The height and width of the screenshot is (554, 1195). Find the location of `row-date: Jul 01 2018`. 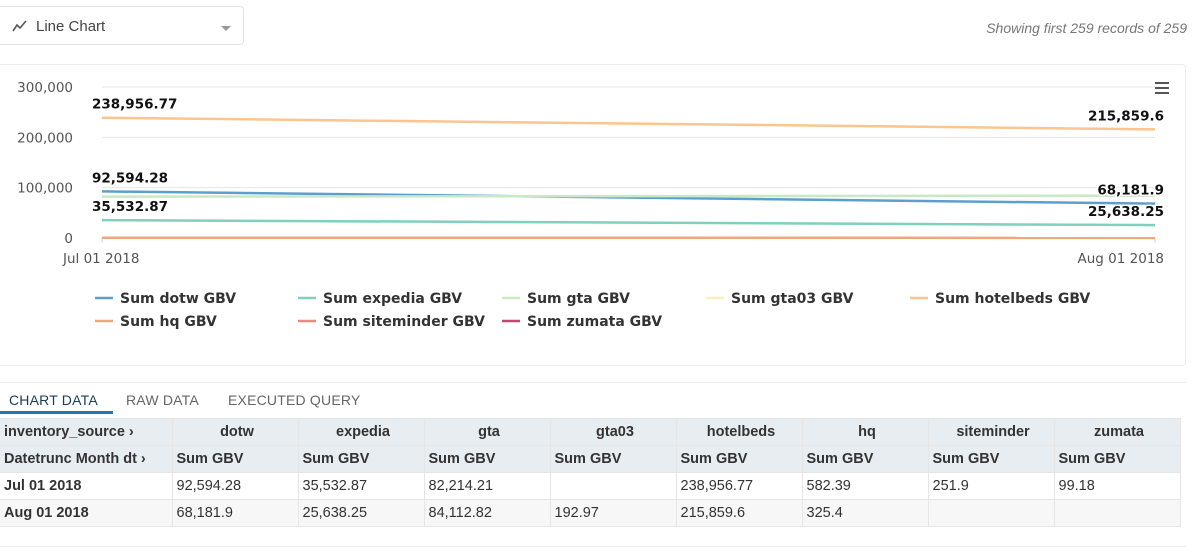

row-date: Jul 01 2018 is located at coordinates (86, 486).